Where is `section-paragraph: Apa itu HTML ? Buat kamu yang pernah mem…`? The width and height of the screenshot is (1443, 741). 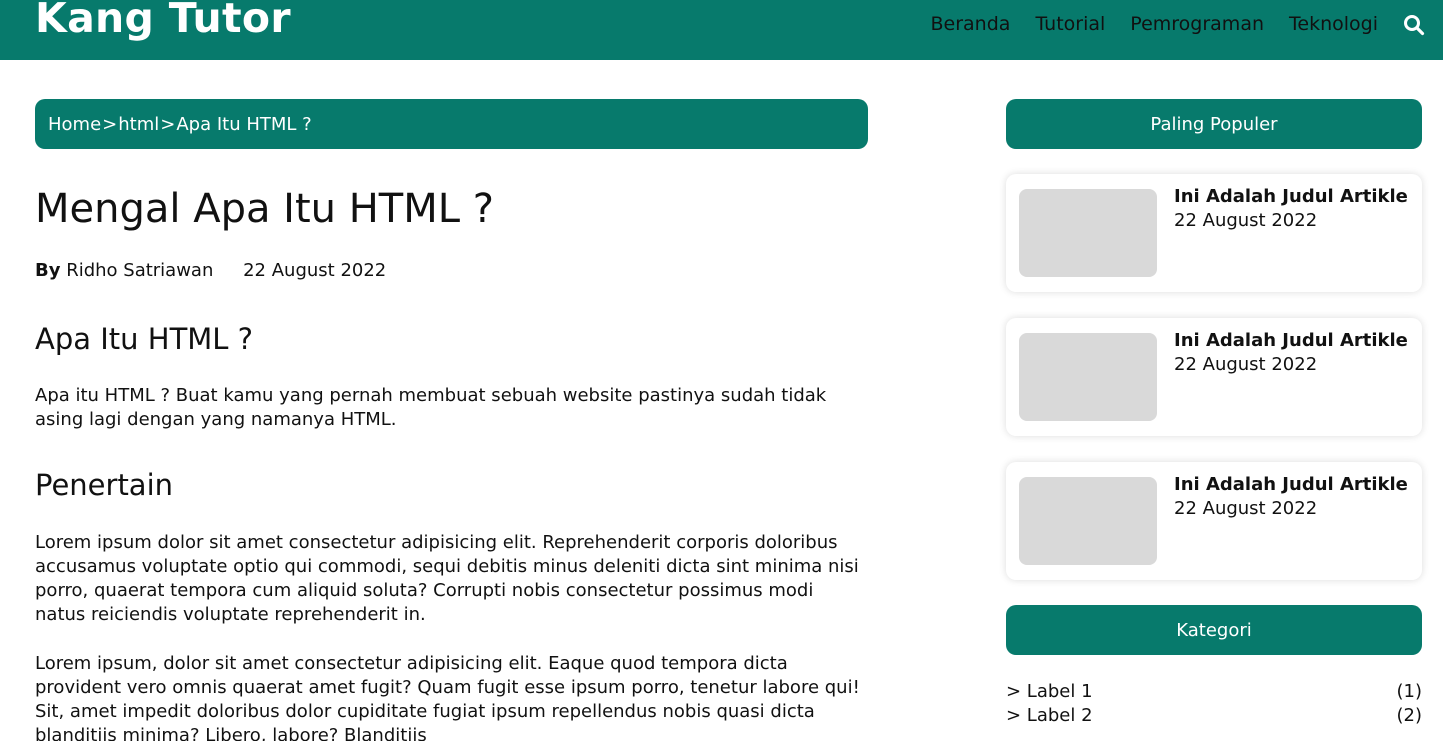
section-paragraph: Apa itu HTML ? Buat kamu yang pernah mem… is located at coordinates (431, 407).